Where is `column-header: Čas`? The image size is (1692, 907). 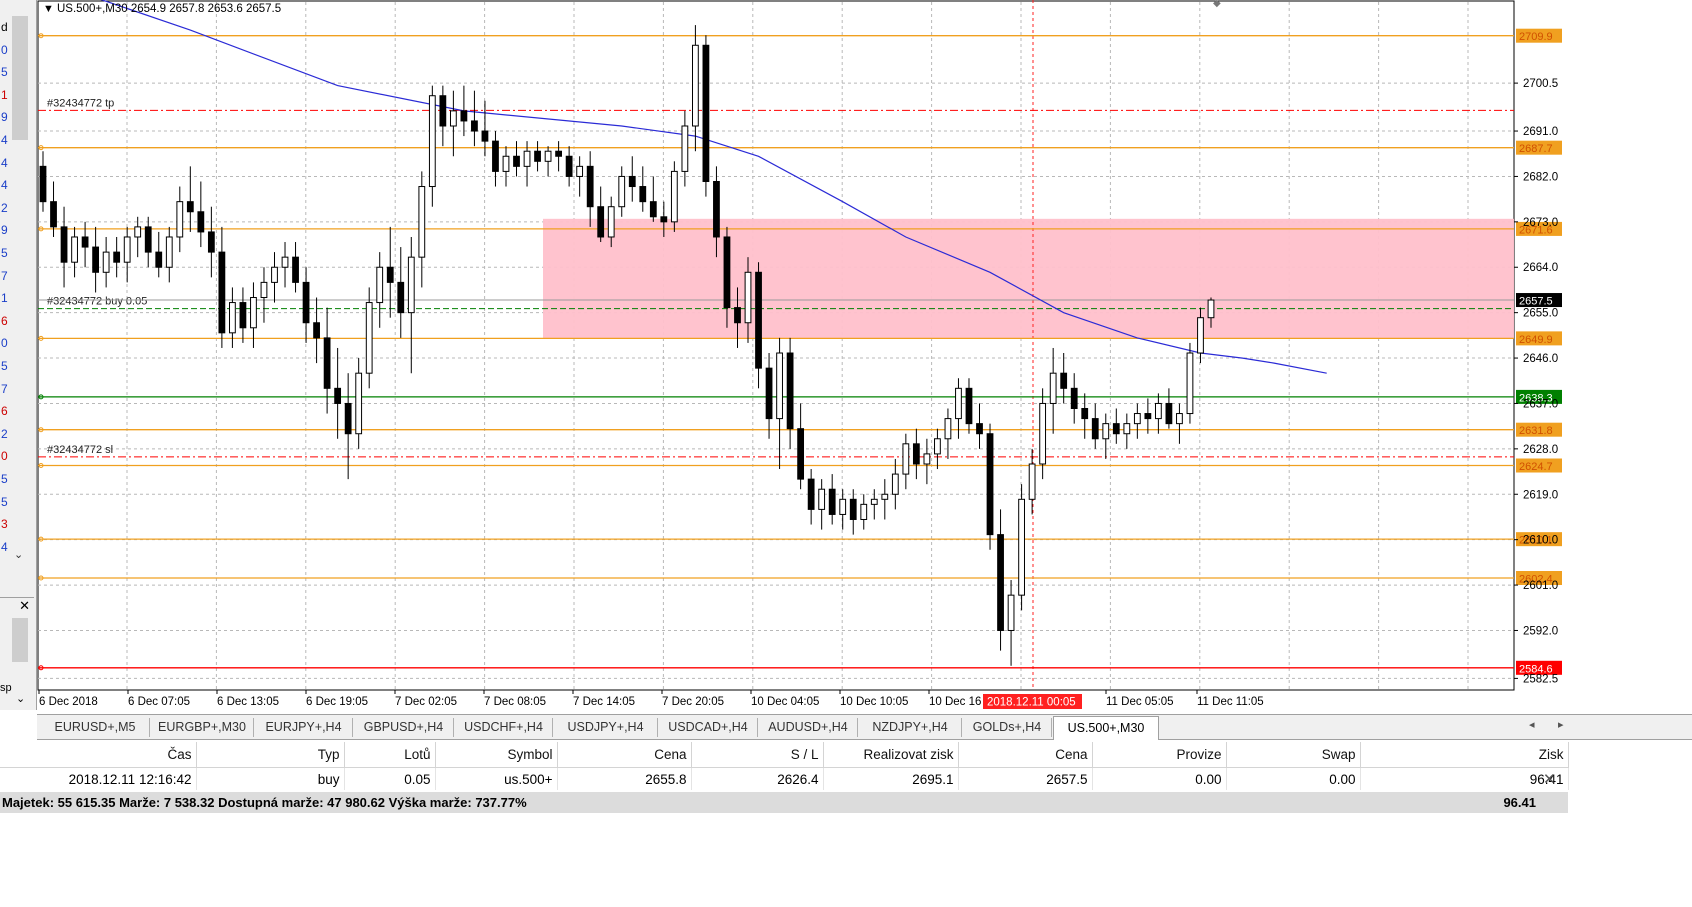
column-header: Čas is located at coordinates (98, 755).